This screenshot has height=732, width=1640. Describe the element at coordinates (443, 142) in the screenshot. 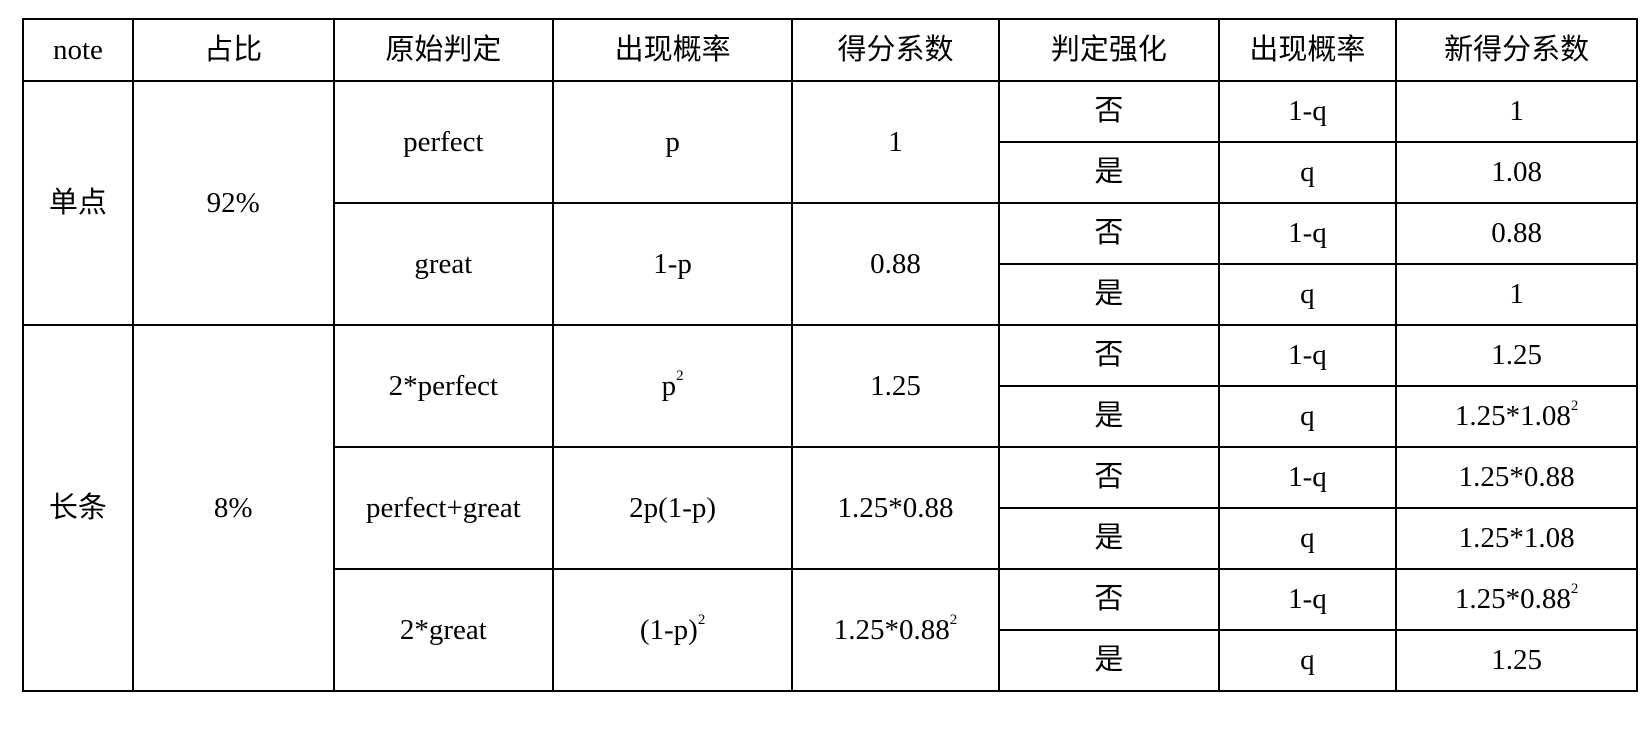

I see `judgement-cell: perfect` at that location.